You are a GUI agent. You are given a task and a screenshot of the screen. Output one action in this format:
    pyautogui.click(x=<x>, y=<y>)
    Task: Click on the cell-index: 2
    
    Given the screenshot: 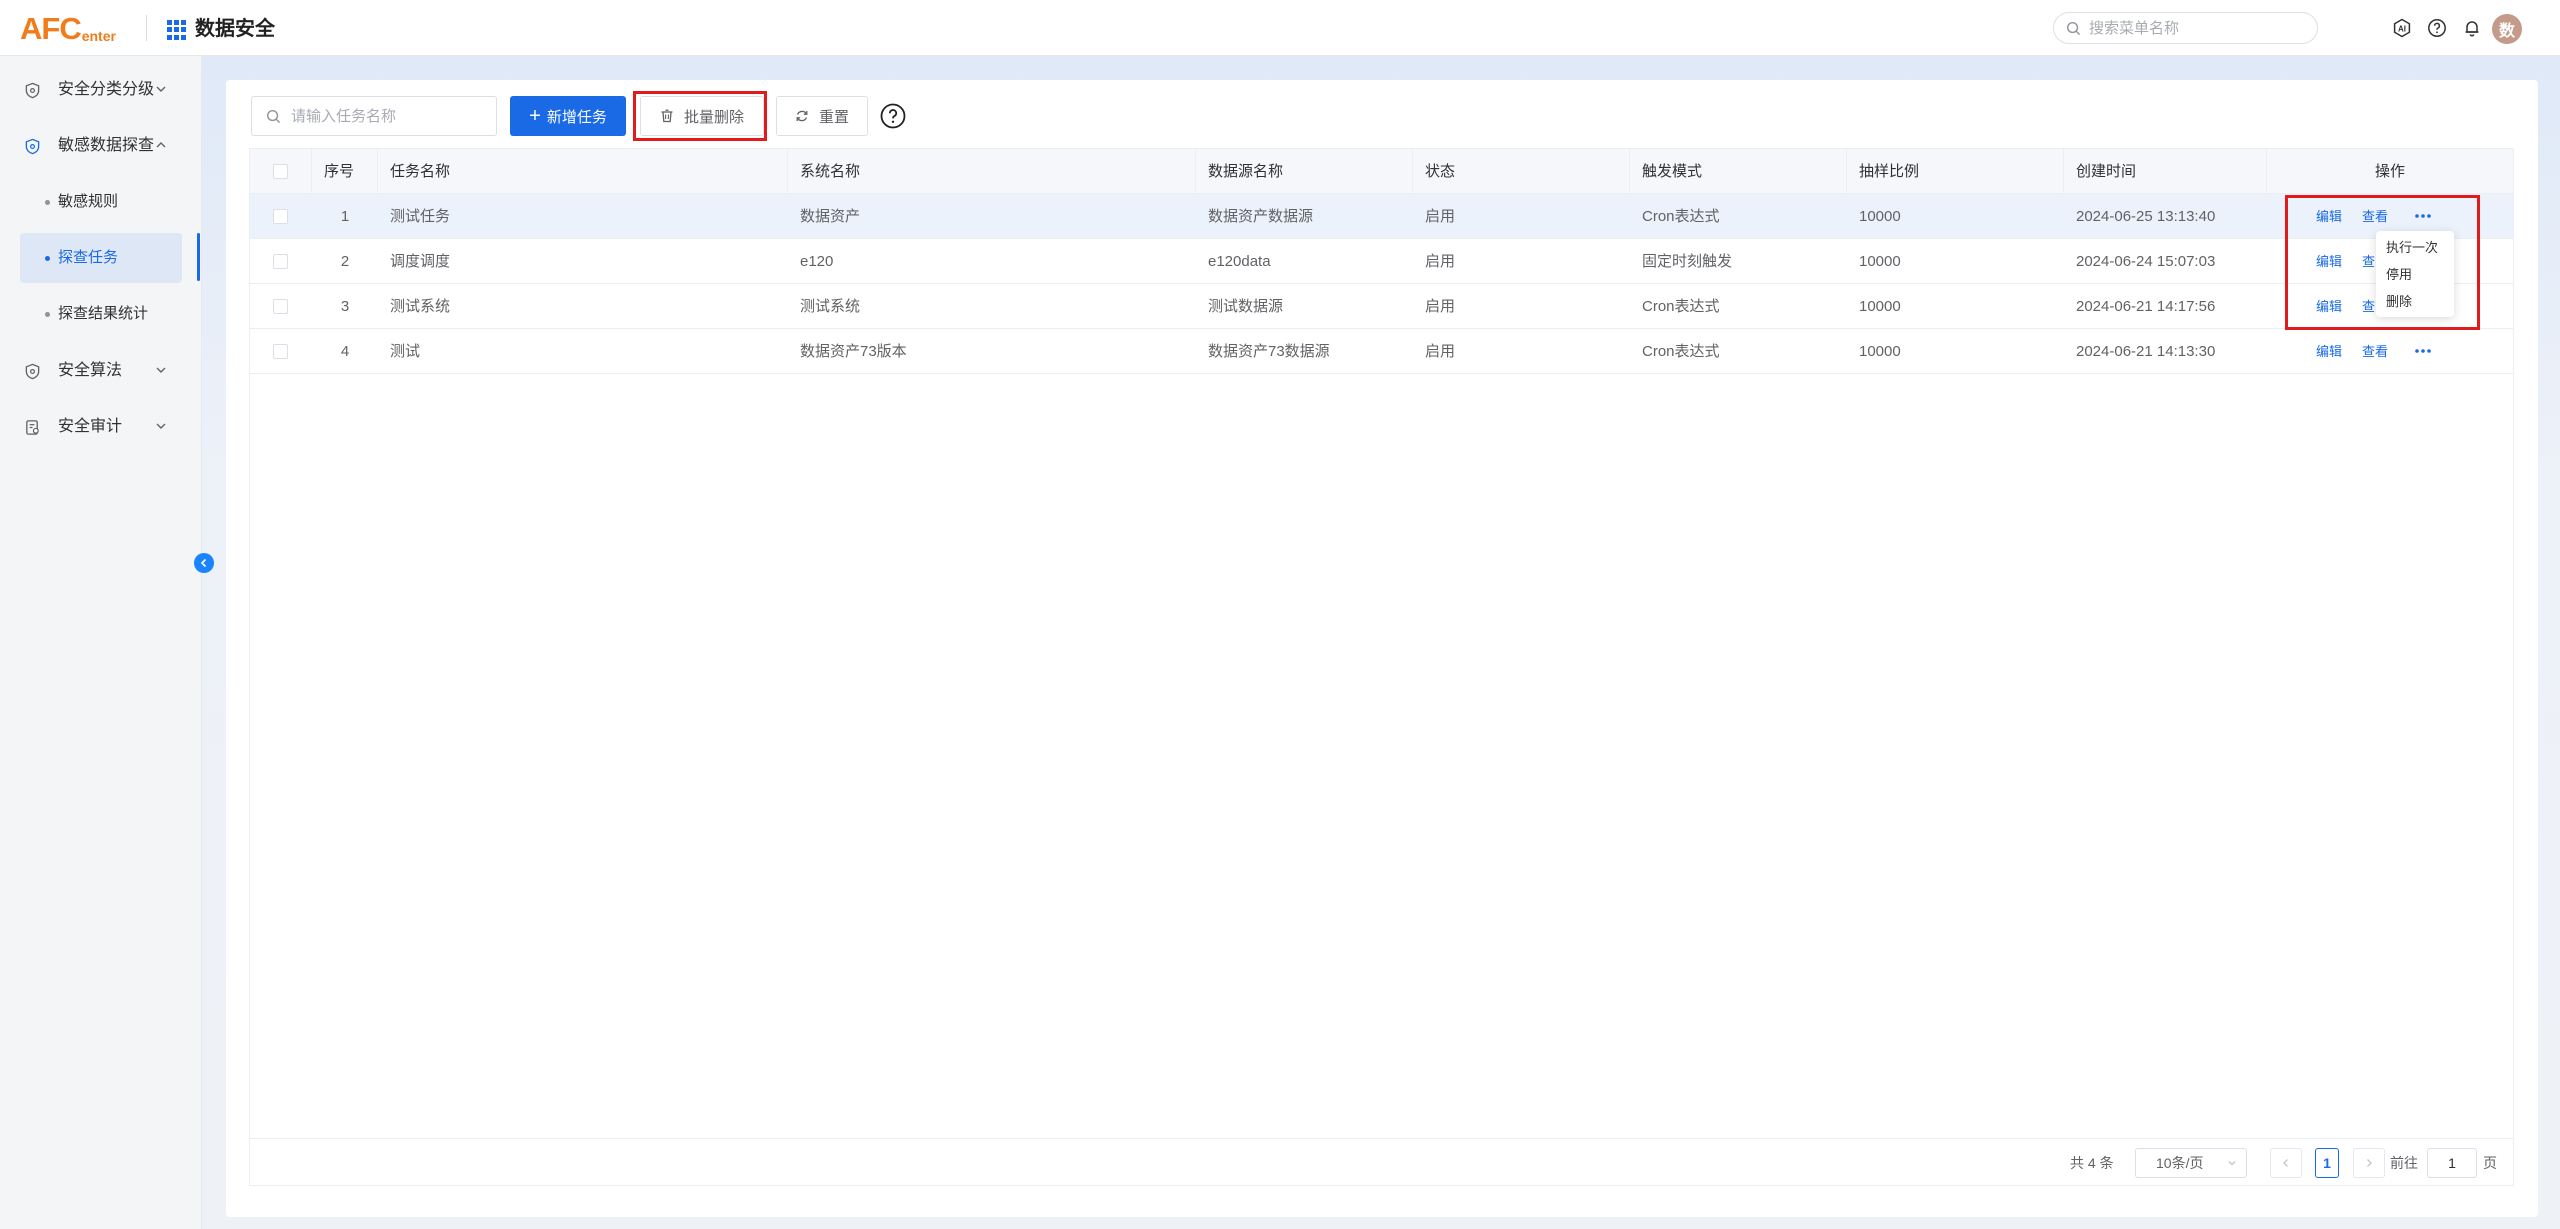 What is the action you would take?
    pyautogui.click(x=345, y=261)
    